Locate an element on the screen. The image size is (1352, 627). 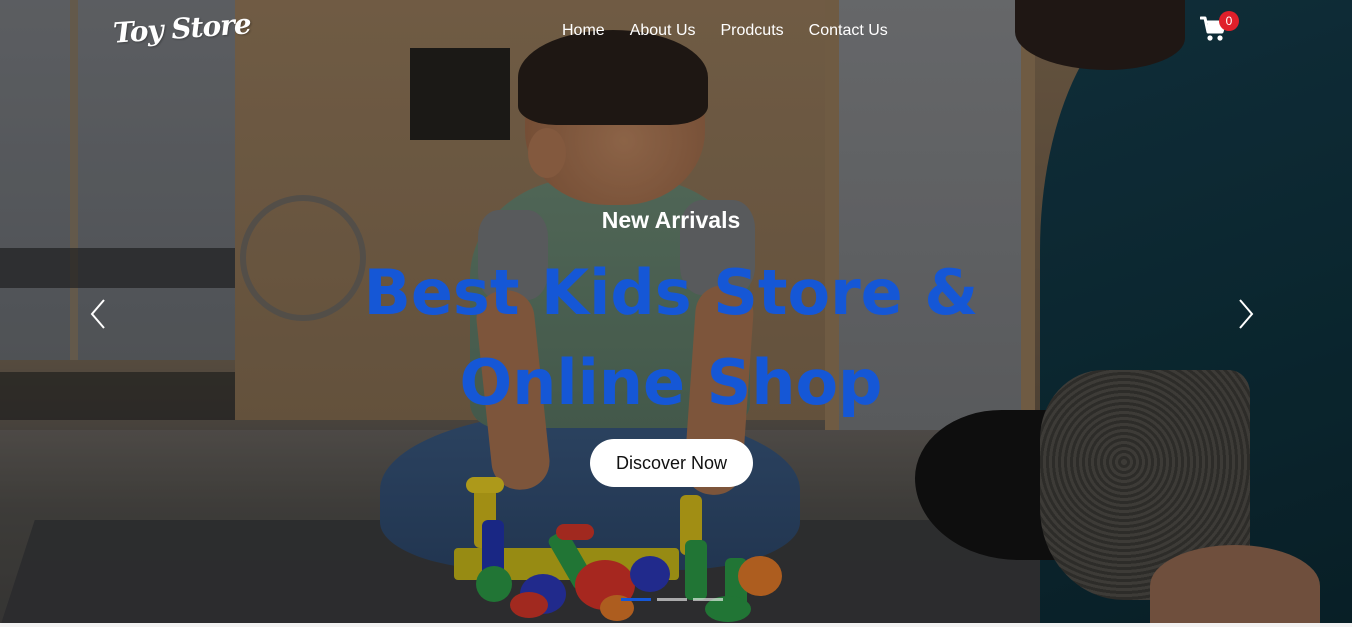
chevron-right-icon is located at coordinates (1246, 314).